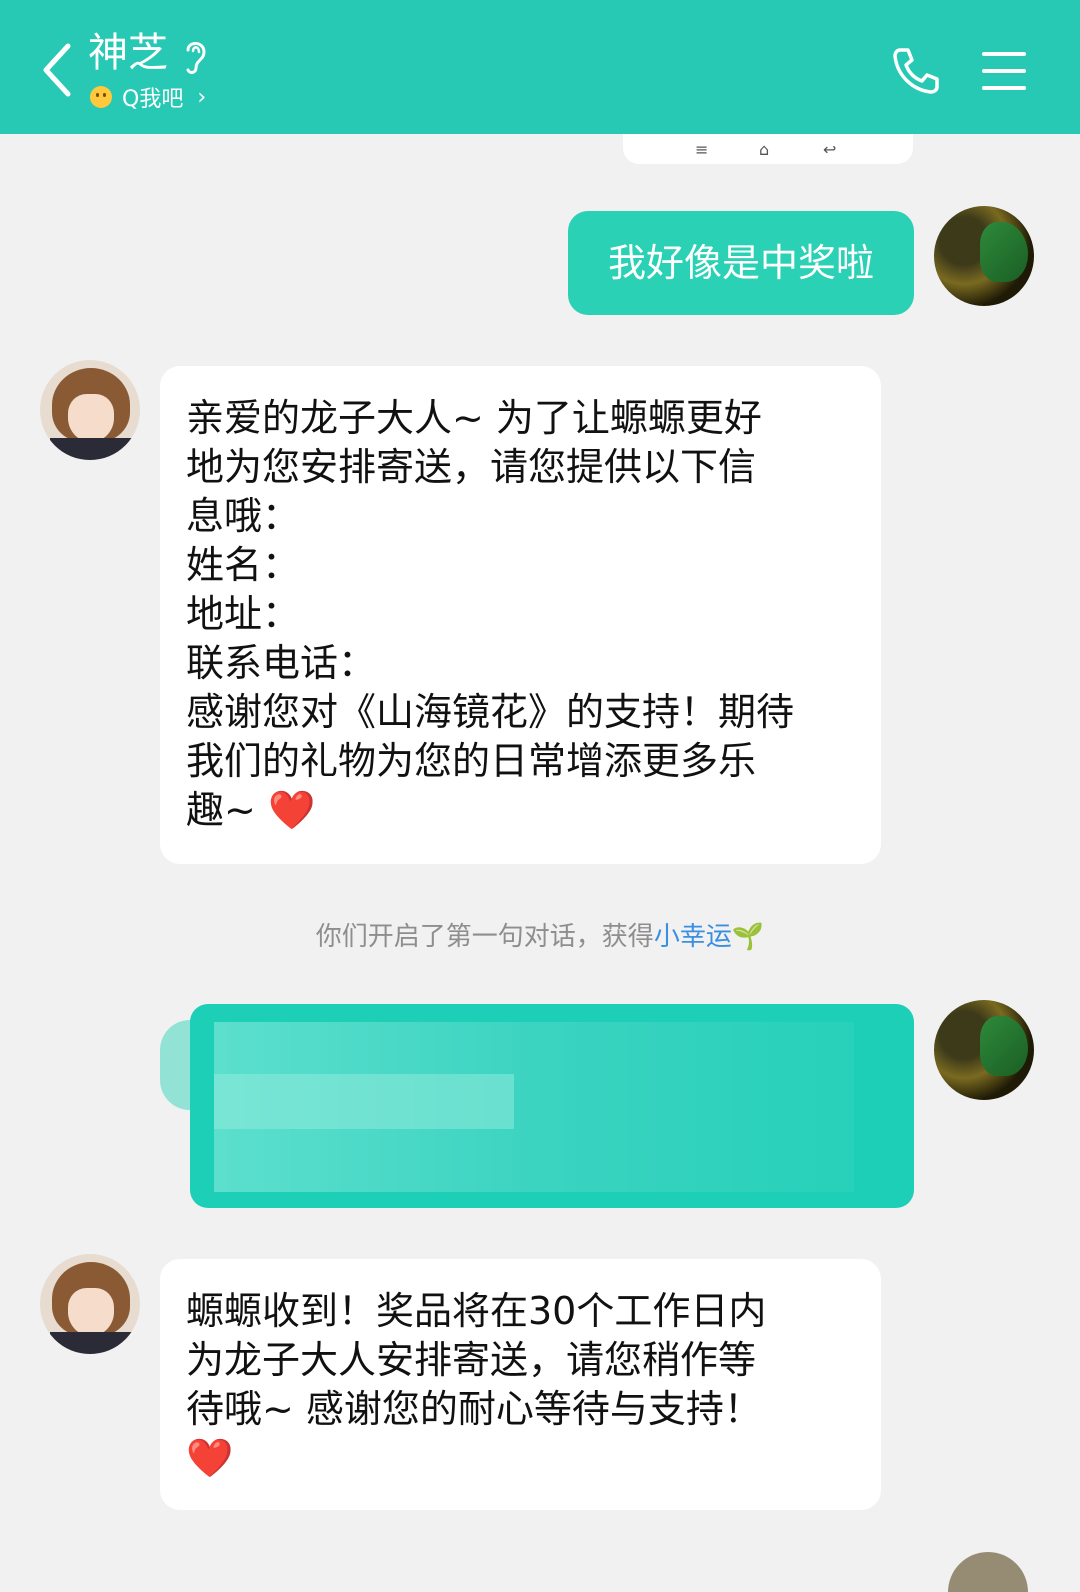 This screenshot has height=1592, width=1080. Describe the element at coordinates (552, 1106) in the screenshot. I see `message-bubble-outgoing-redacted` at that location.